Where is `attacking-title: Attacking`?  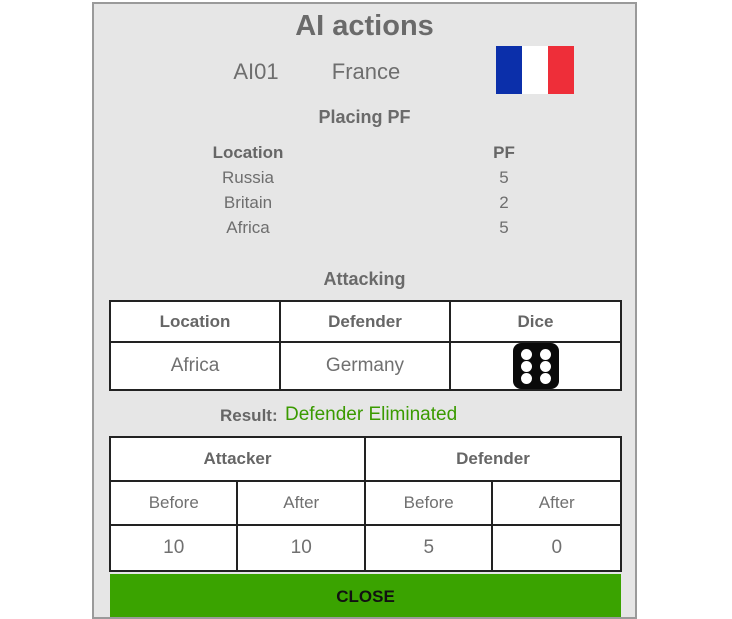
attacking-title: Attacking is located at coordinates (364, 279).